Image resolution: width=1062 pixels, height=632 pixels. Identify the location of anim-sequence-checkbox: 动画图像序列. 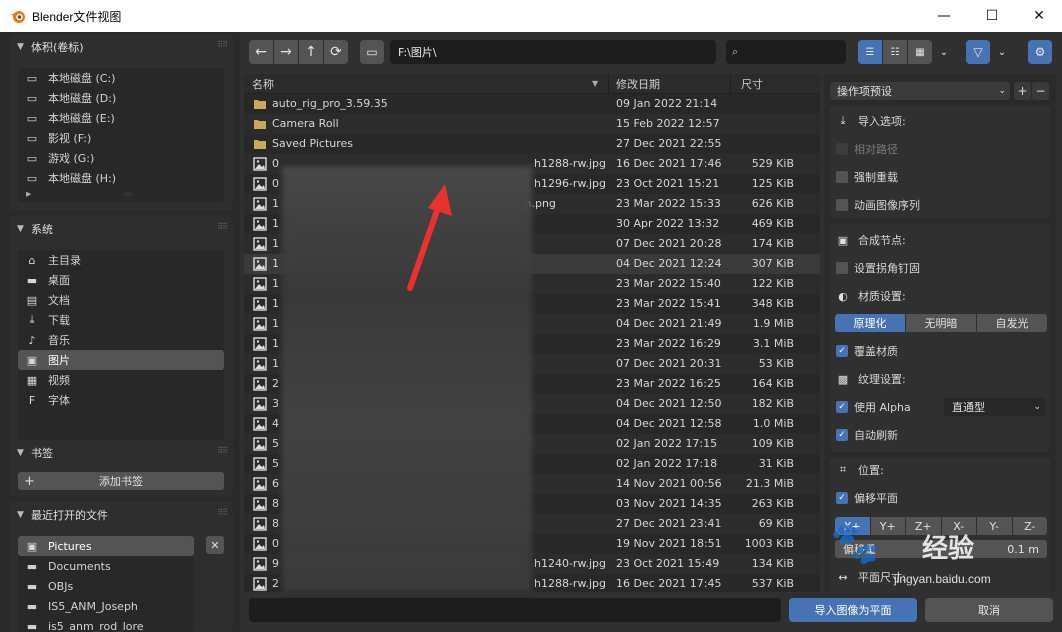
(878, 205).